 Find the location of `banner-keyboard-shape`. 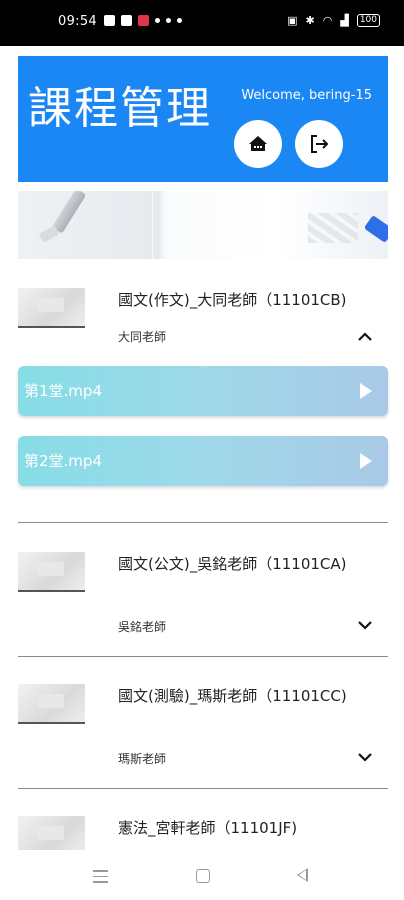

banner-keyboard-shape is located at coordinates (333, 228).